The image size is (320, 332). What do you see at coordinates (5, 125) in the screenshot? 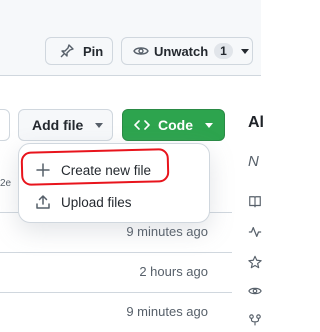
I see `branch-selector-edge` at bounding box center [5, 125].